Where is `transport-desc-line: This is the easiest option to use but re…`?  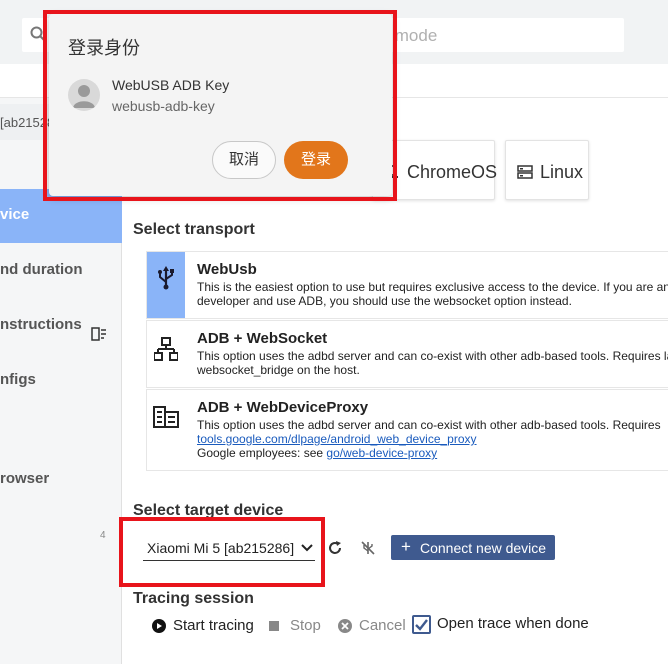
transport-desc-line: This is the easiest option to use but re… is located at coordinates (432, 287).